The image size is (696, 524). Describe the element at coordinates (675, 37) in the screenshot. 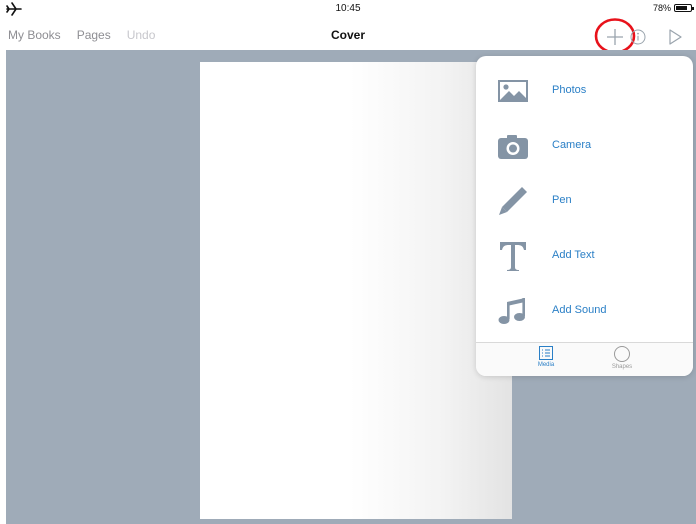

I see `play-icon` at that location.